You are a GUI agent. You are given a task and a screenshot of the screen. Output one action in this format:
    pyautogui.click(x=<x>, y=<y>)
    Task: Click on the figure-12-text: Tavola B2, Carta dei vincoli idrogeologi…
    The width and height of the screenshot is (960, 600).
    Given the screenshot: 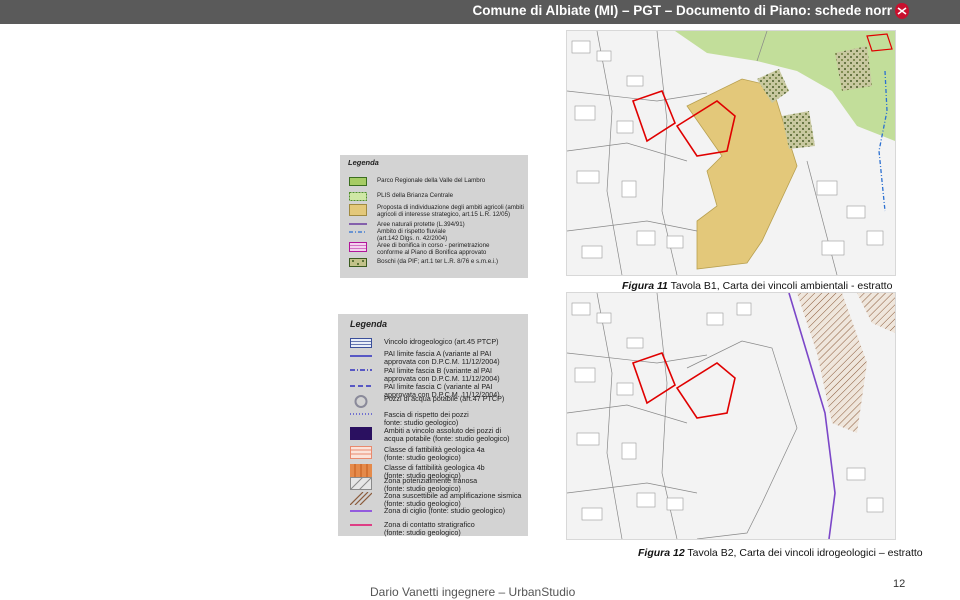 What is the action you would take?
    pyautogui.click(x=805, y=553)
    